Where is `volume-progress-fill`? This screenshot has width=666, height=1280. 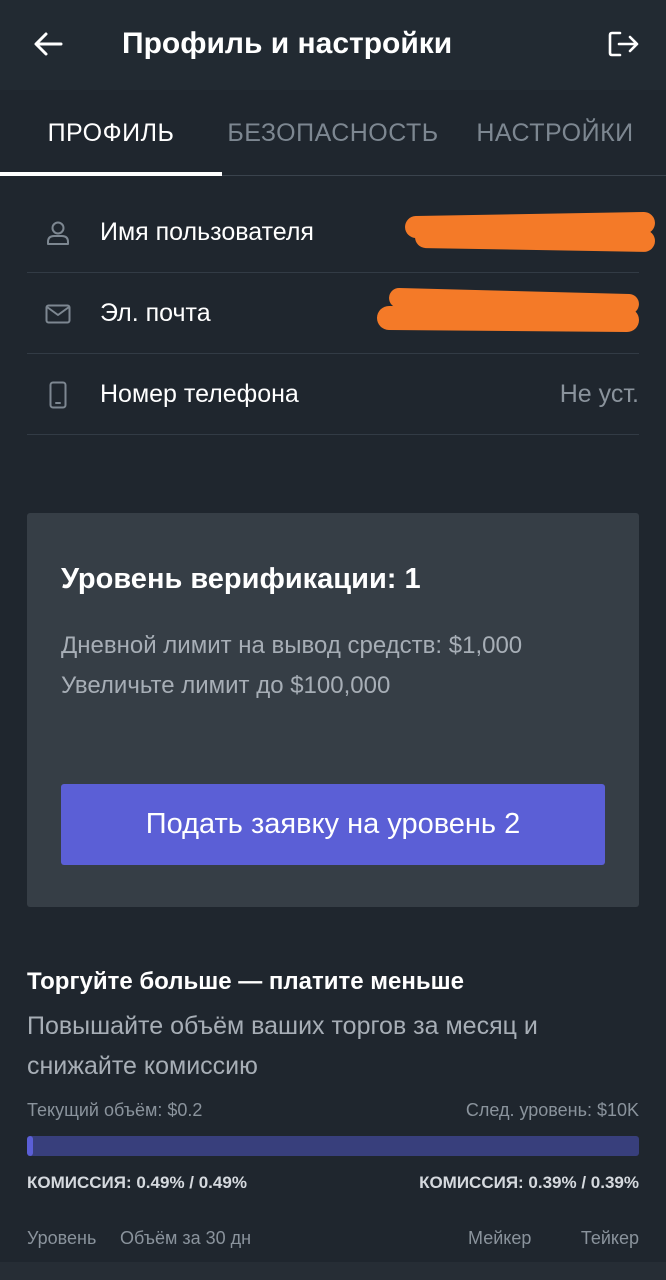
volume-progress-fill is located at coordinates (30, 1146).